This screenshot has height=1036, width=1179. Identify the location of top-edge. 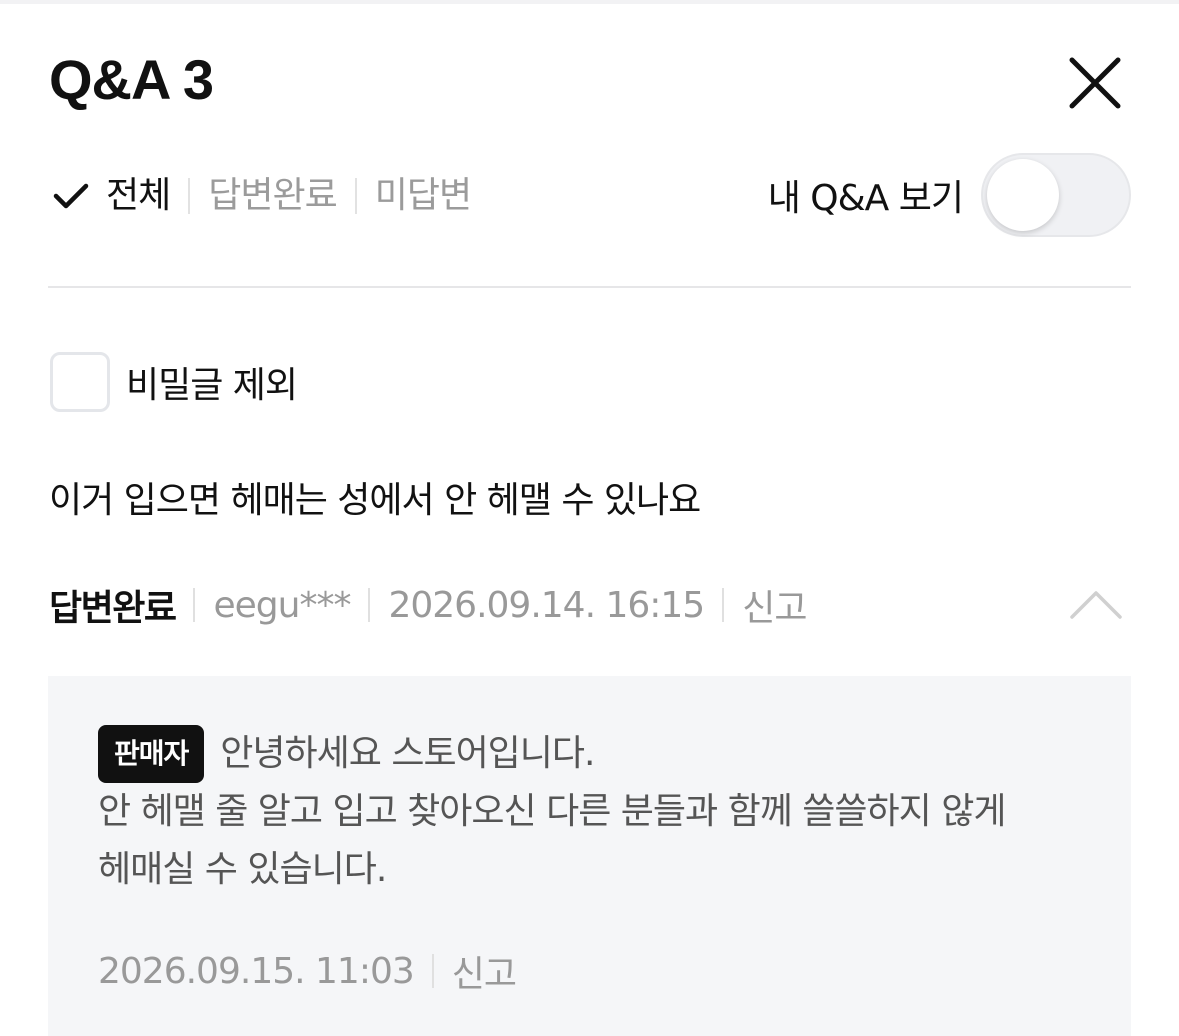
(589, 2).